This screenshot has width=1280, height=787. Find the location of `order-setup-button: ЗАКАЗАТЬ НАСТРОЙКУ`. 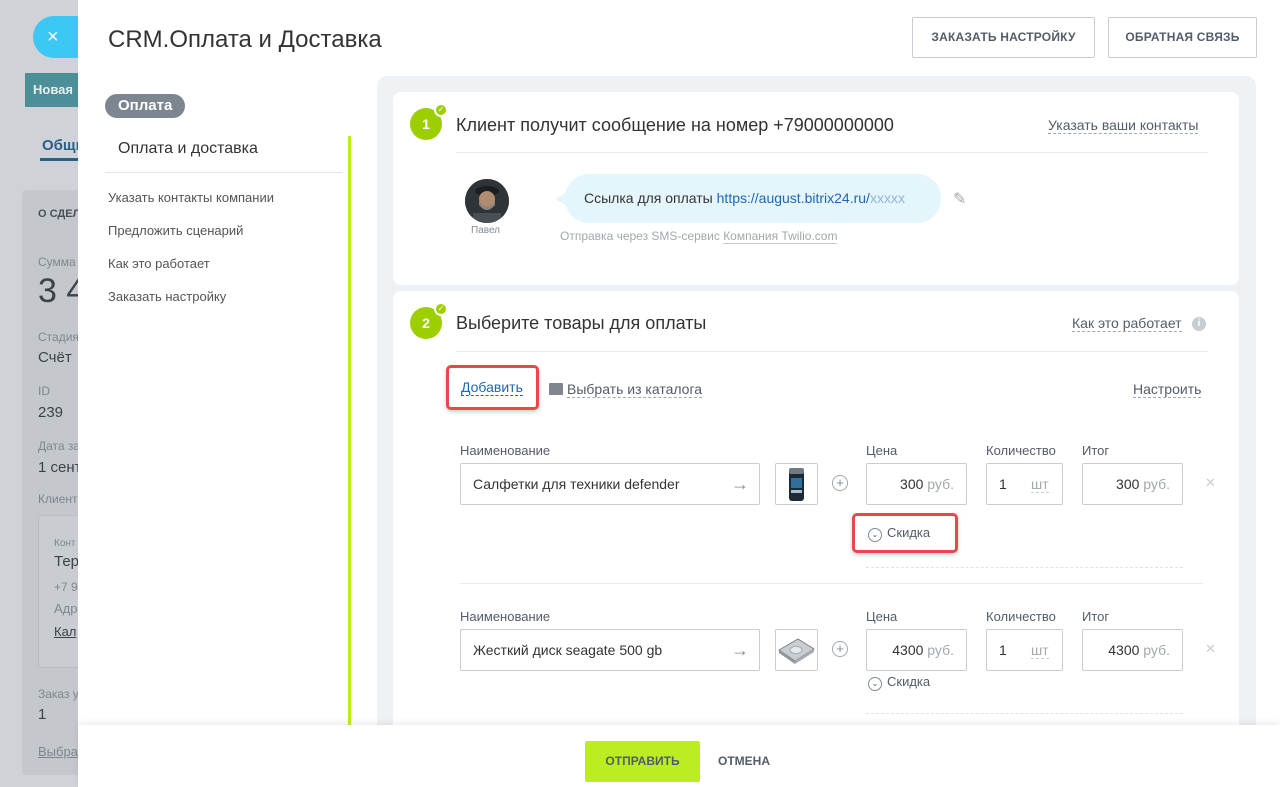

order-setup-button: ЗАКАЗАТЬ НАСТРОЙКУ is located at coordinates (1003, 37).